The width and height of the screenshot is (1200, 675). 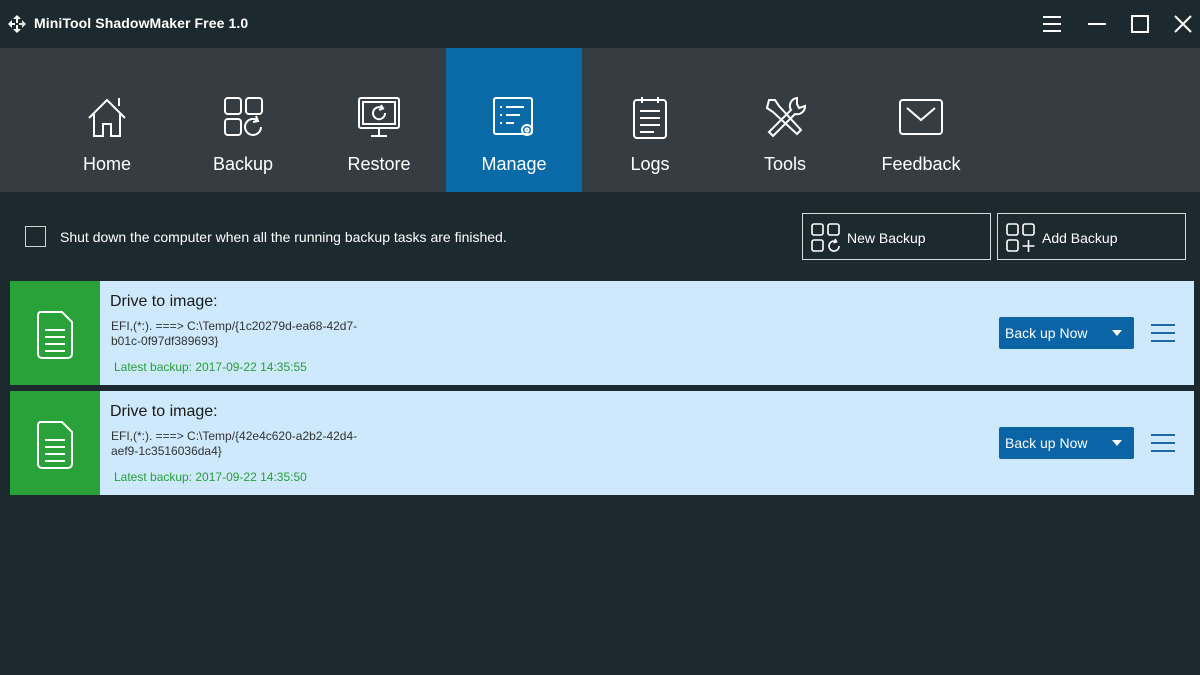 I want to click on manage-icon, so click(x=514, y=118).